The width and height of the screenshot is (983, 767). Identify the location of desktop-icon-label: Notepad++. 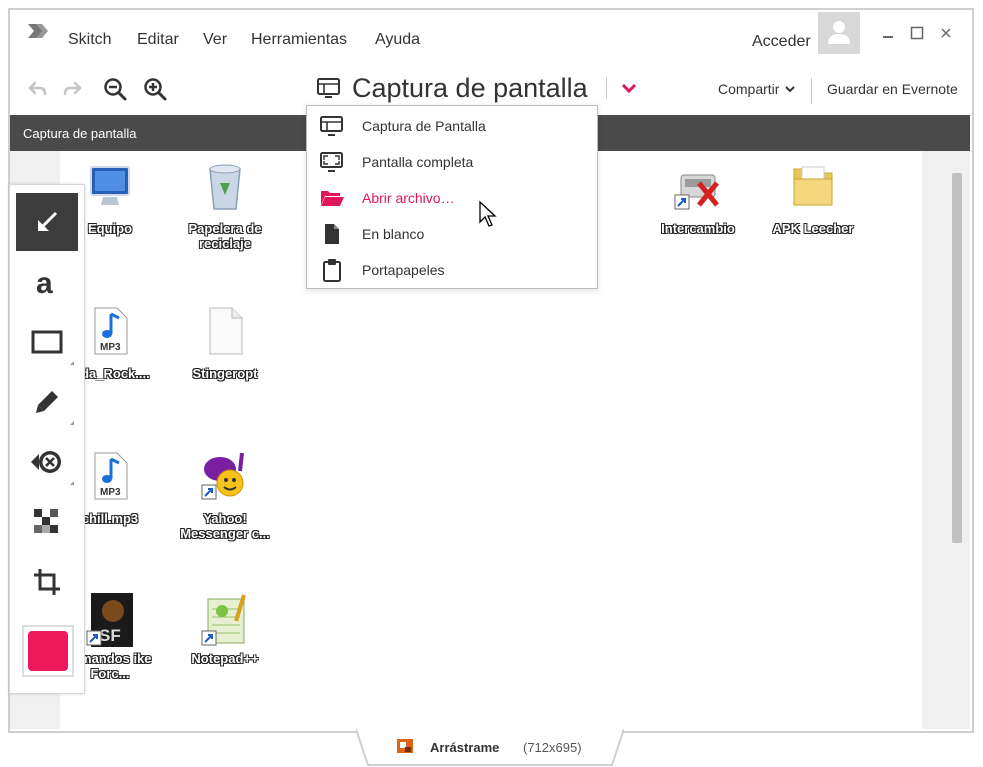
(225, 658).